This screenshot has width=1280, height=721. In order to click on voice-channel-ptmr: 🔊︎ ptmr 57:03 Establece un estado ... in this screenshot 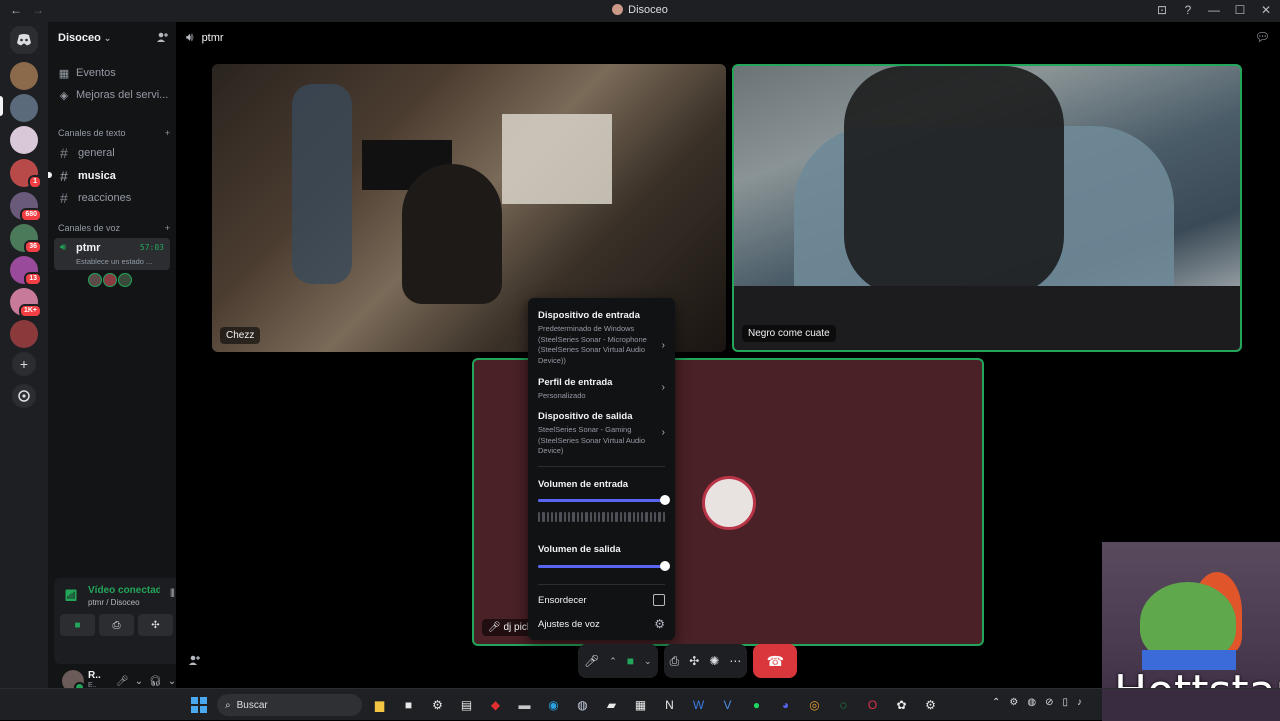, I will do `click(112, 254)`.